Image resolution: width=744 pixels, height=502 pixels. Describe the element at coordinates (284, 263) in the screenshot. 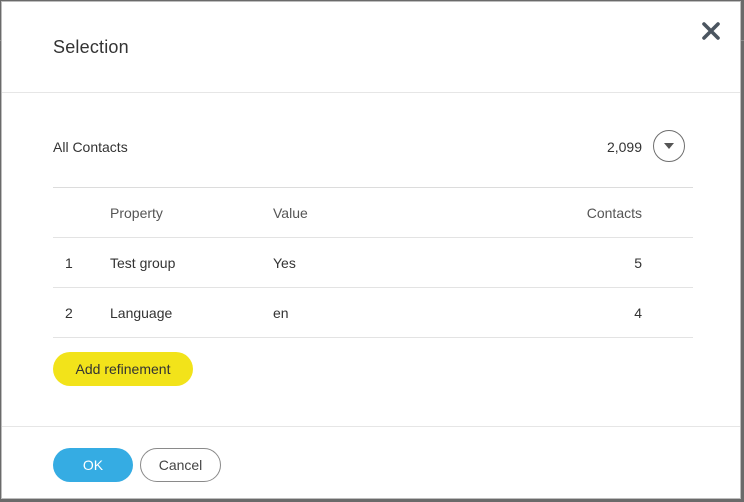

I see `row-value: Yes` at that location.